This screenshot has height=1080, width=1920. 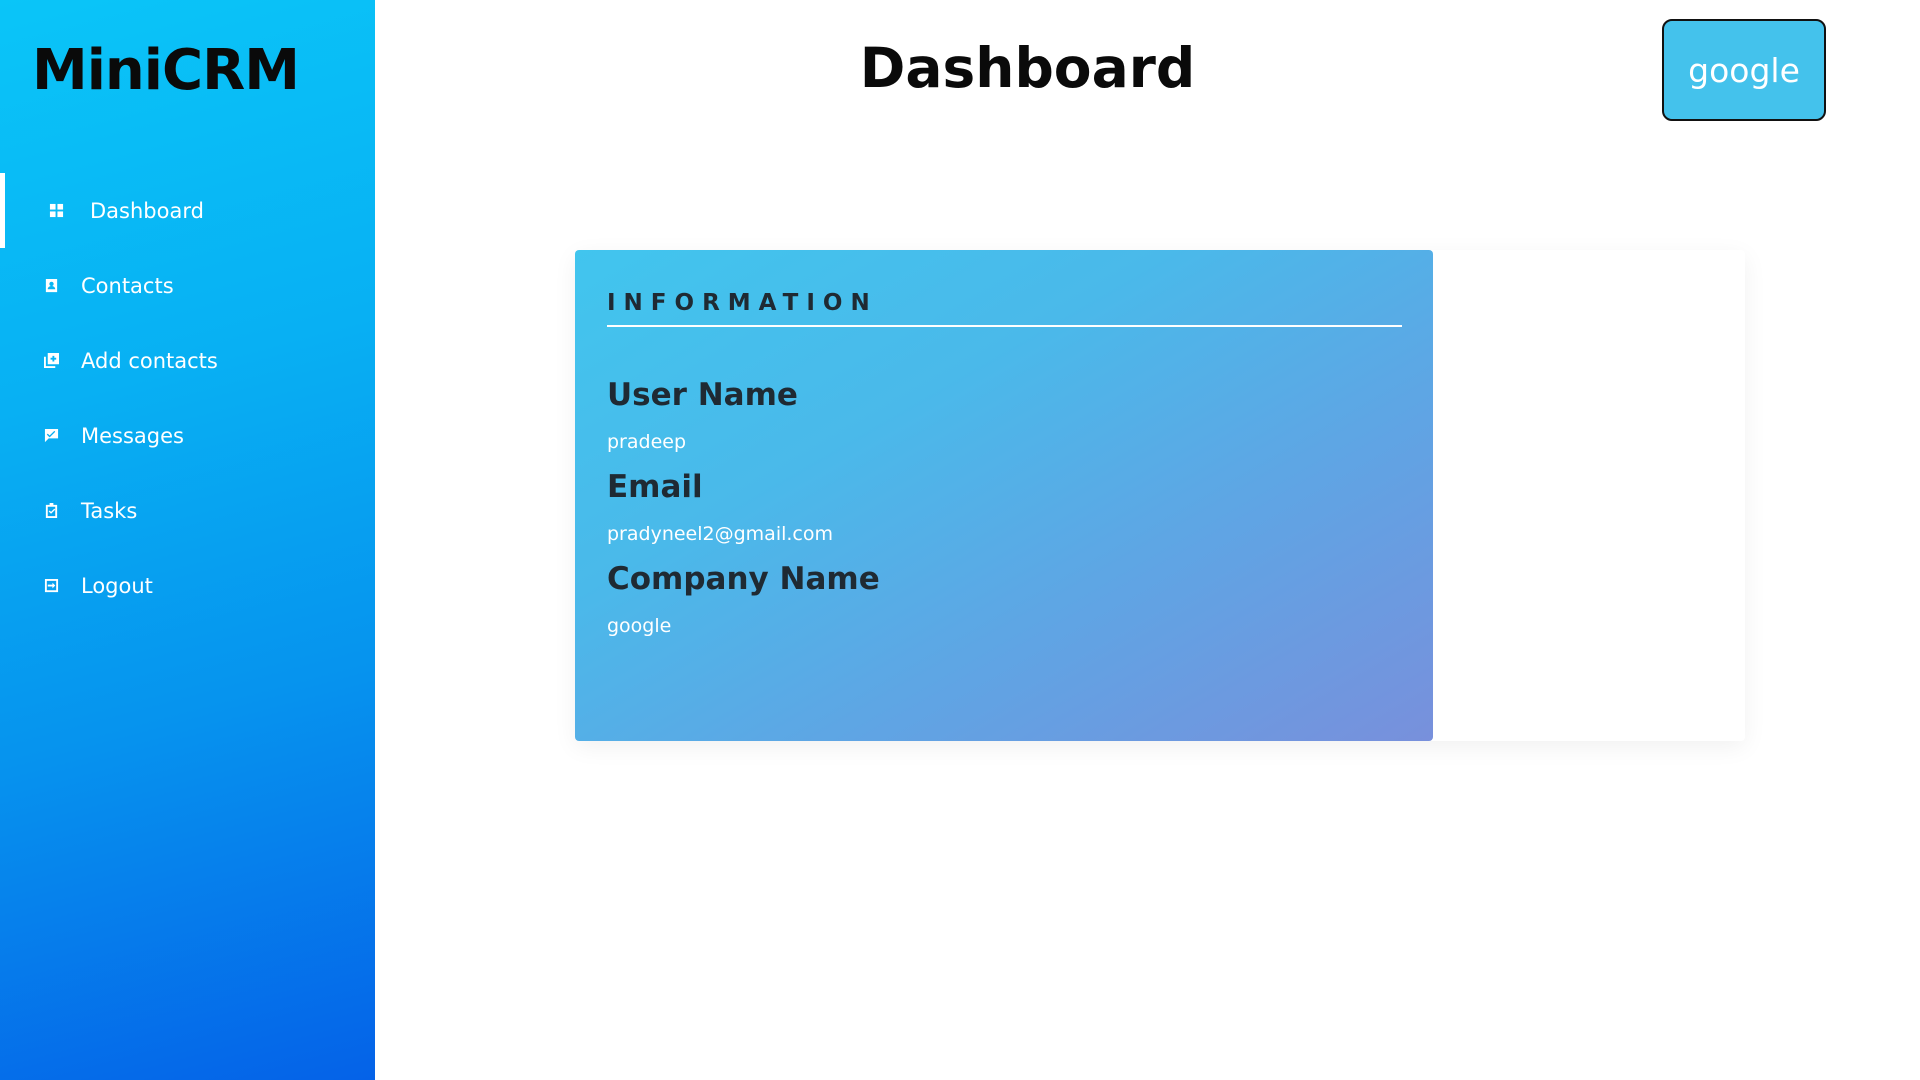 What do you see at coordinates (109, 510) in the screenshot?
I see `sidebar-item-label: Tasks` at bounding box center [109, 510].